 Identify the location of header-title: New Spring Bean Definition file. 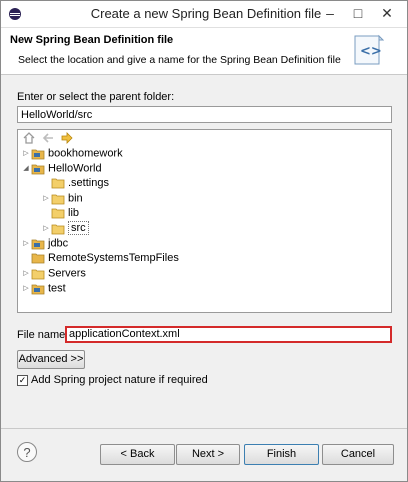
(92, 40).